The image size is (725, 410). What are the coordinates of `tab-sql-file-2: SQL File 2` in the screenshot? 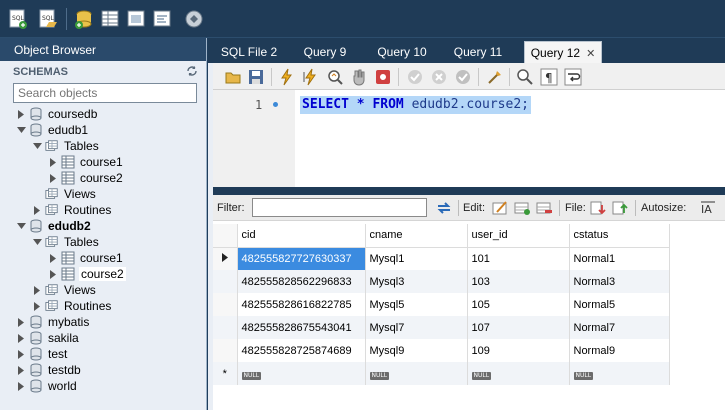 It's located at (249, 52).